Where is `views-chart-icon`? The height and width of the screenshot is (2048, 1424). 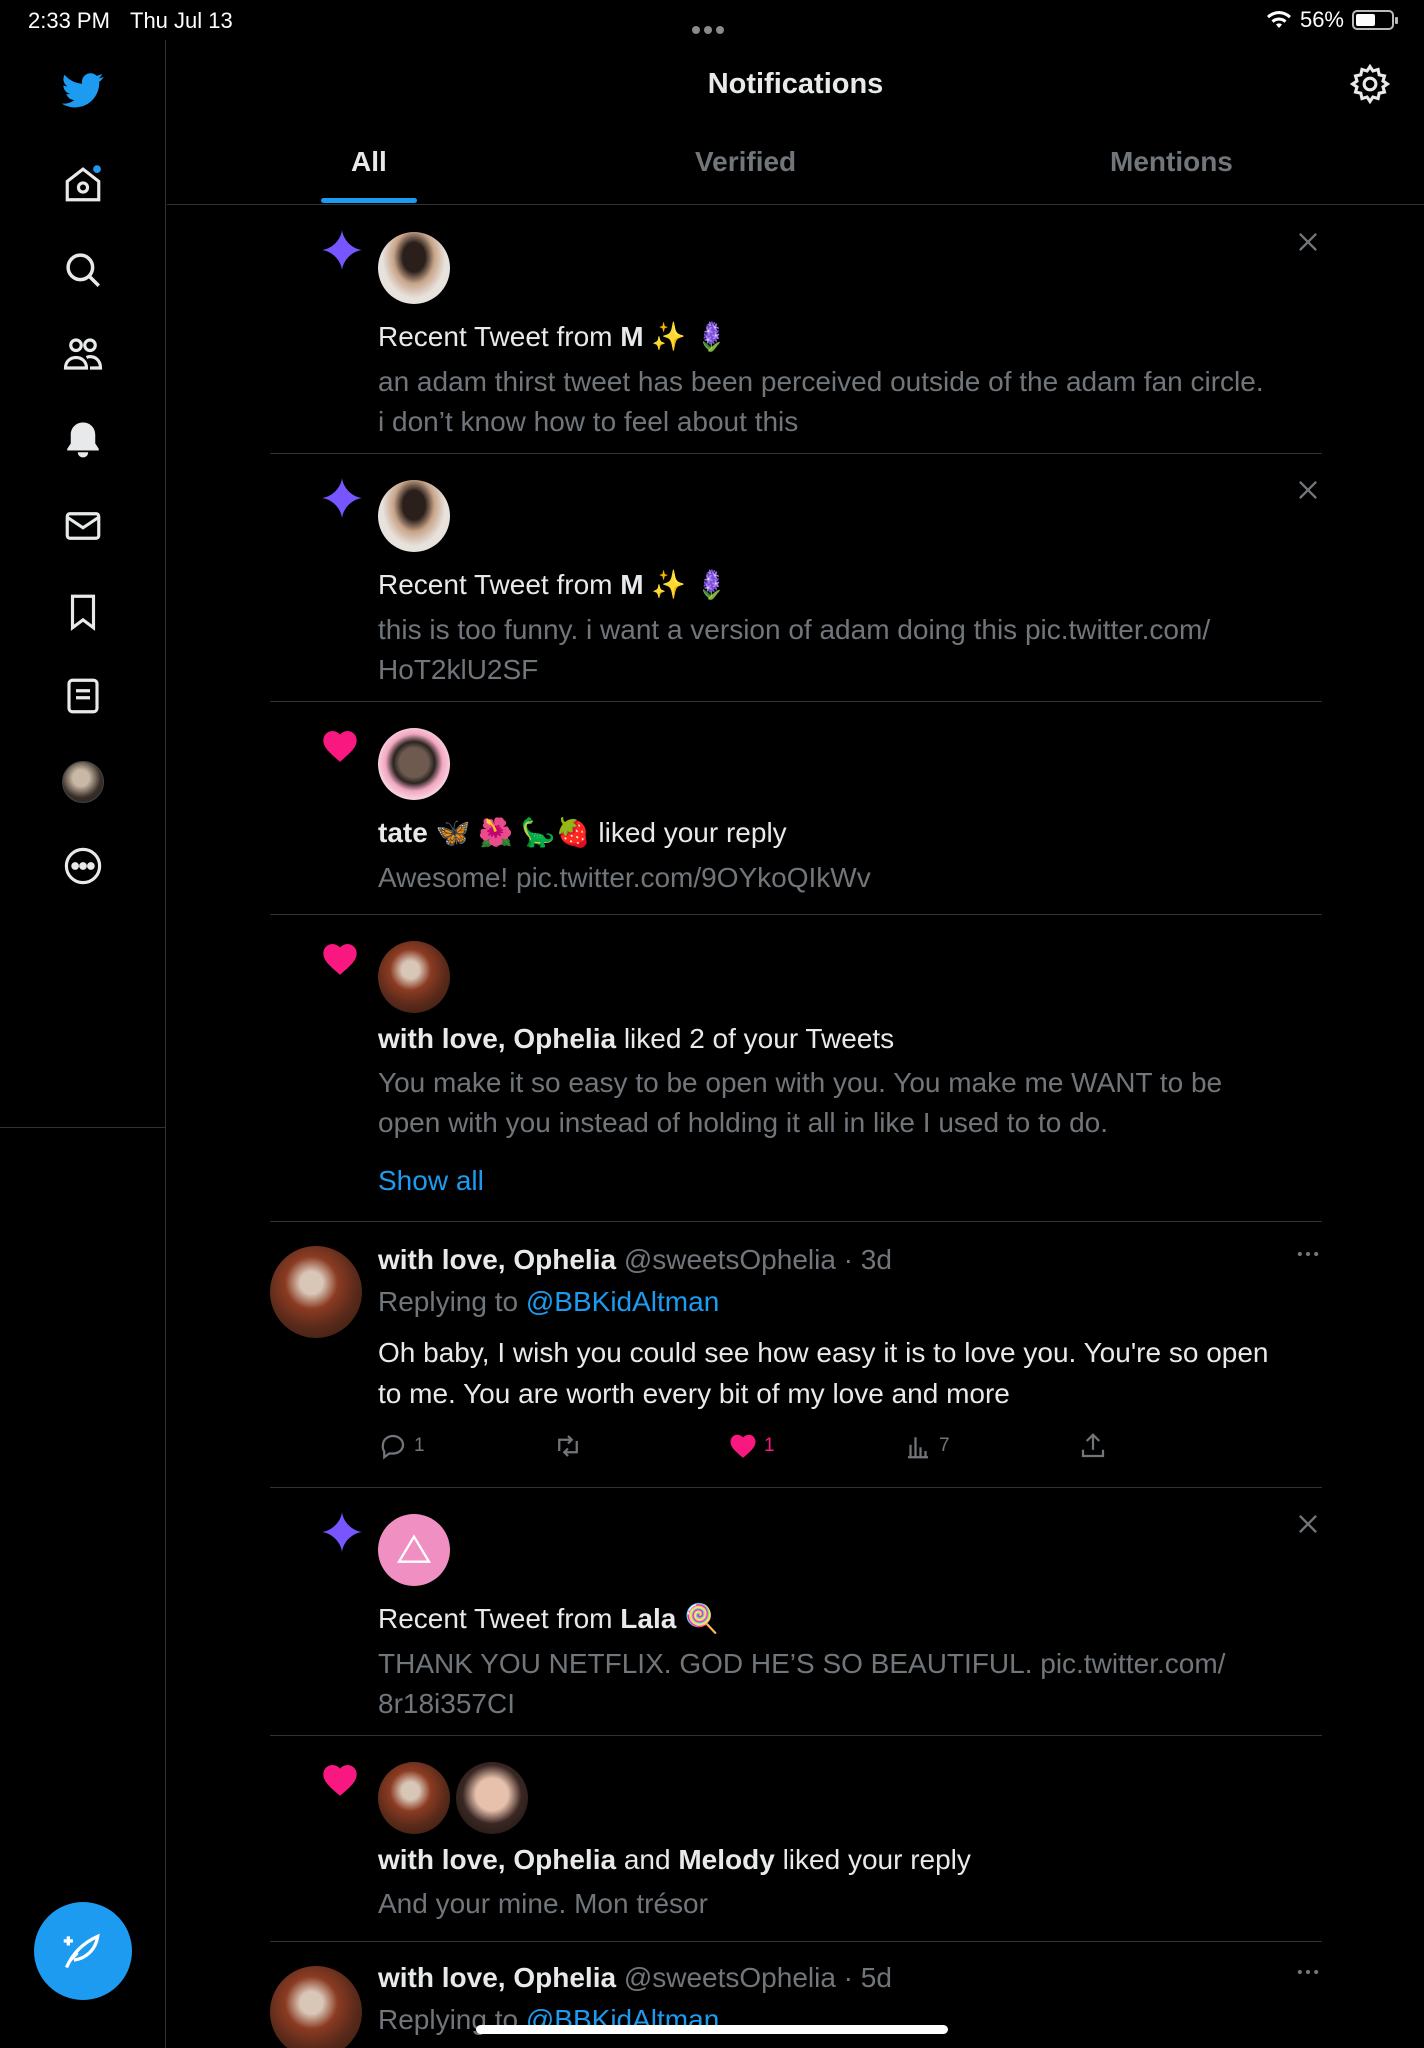
views-chart-icon is located at coordinates (918, 1448).